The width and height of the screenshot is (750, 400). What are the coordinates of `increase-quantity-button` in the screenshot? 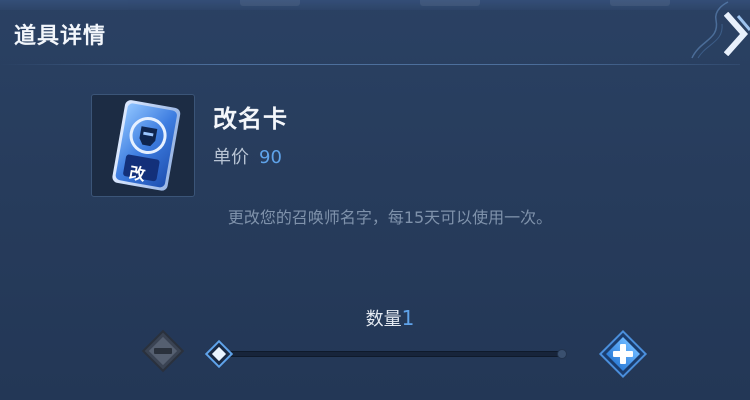 It's located at (623, 354).